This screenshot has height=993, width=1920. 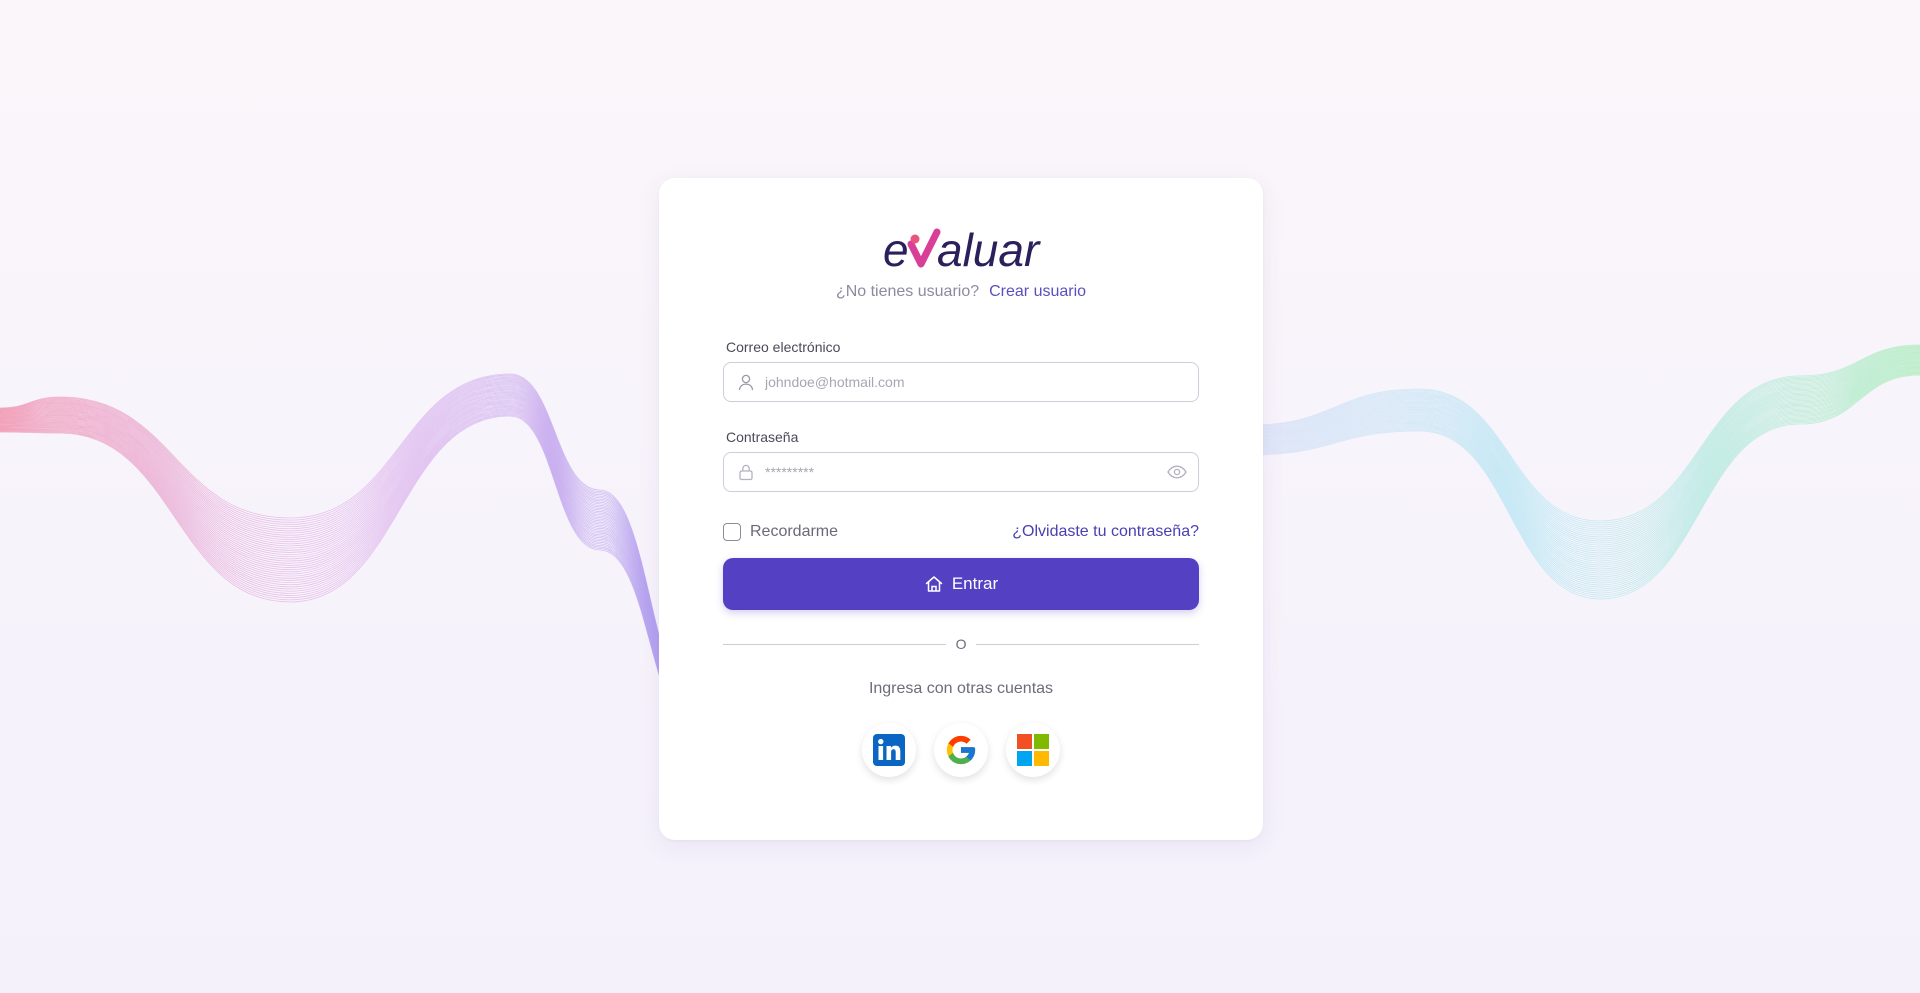 I want to click on create-user-link: Crear usuario, so click(x=1037, y=291).